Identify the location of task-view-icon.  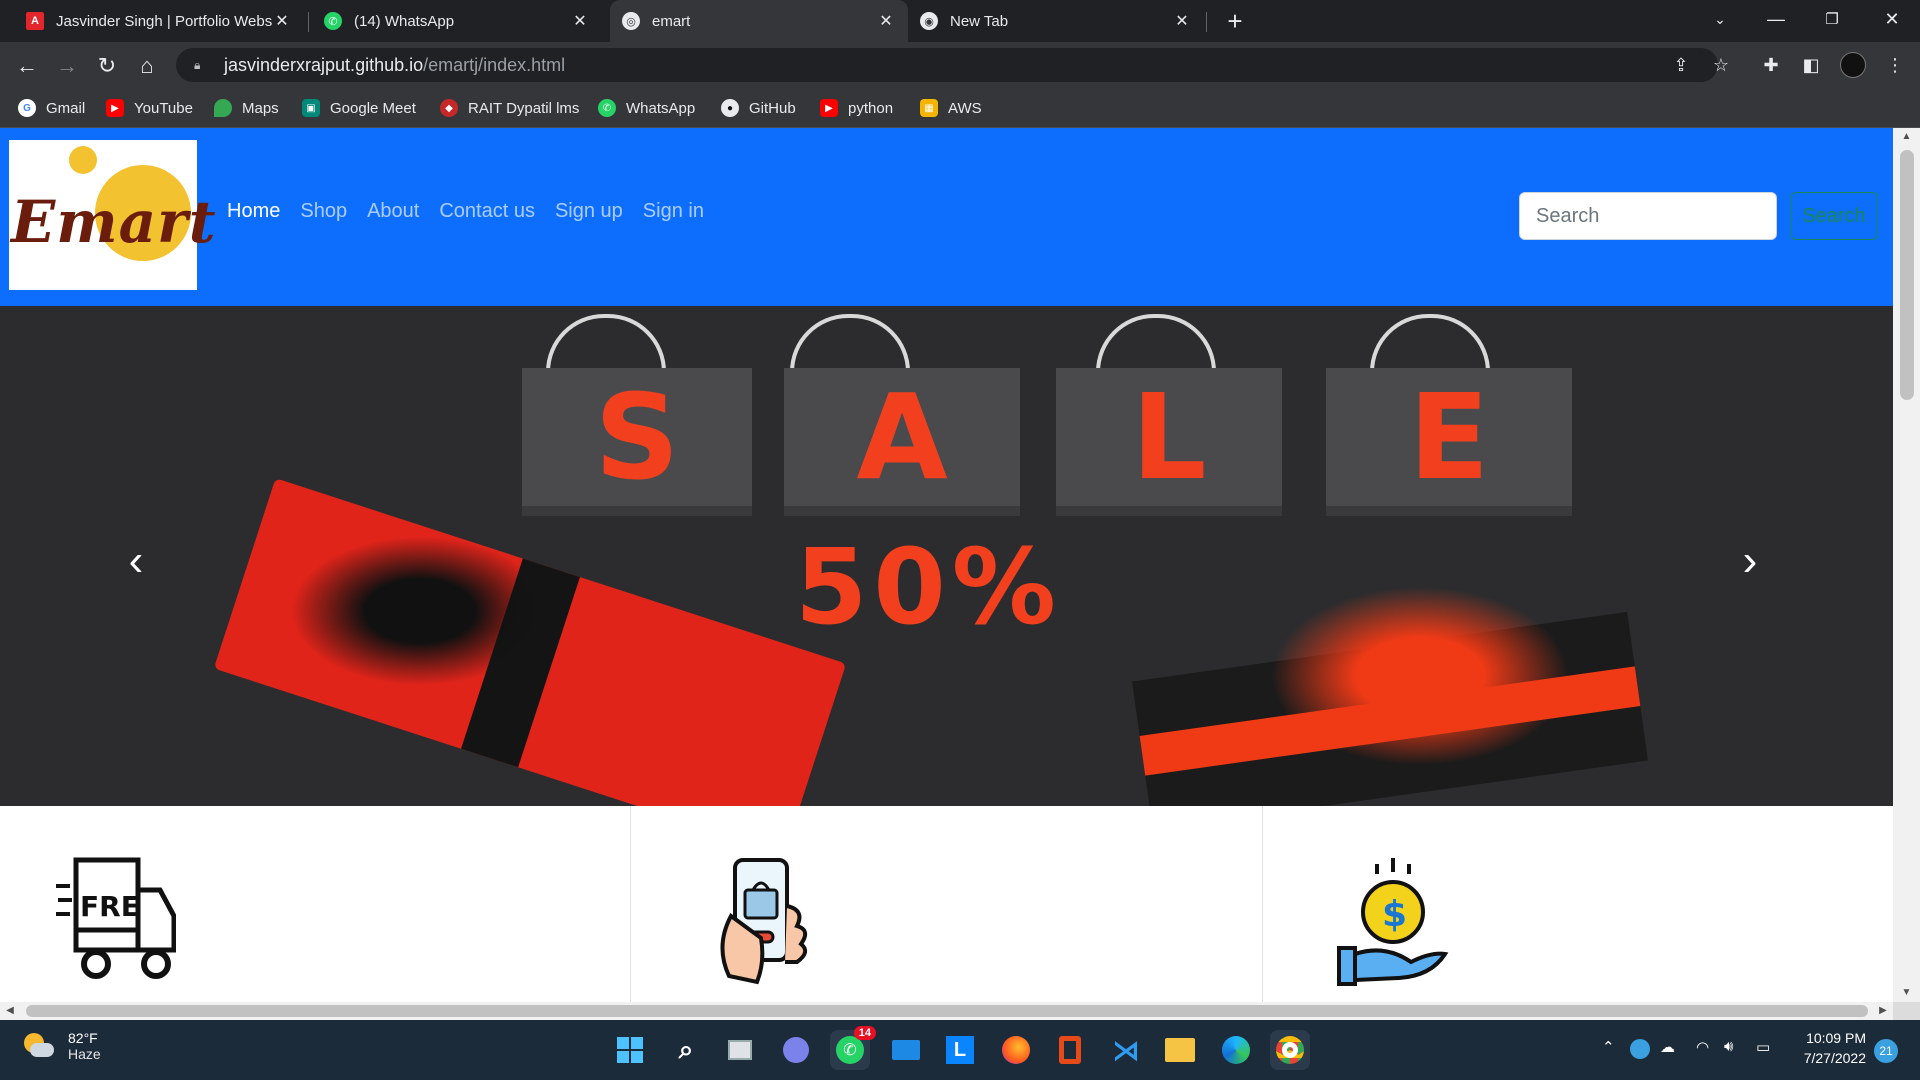
(740, 1050).